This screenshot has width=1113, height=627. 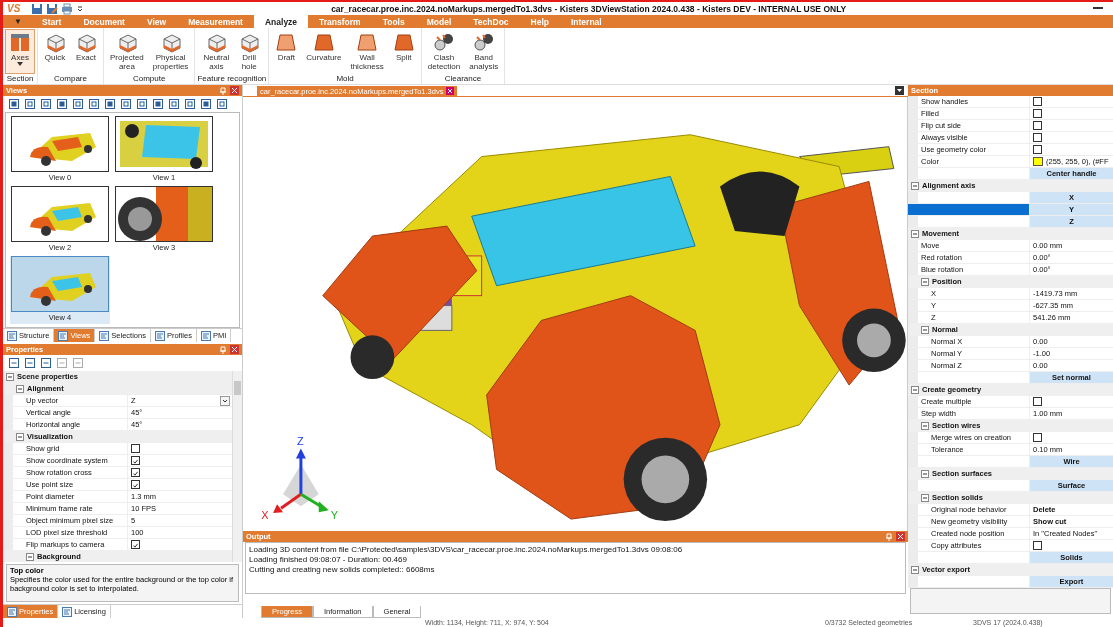 What do you see at coordinates (149, 79) in the screenshot?
I see `ribbon-group-label: Compute` at bounding box center [149, 79].